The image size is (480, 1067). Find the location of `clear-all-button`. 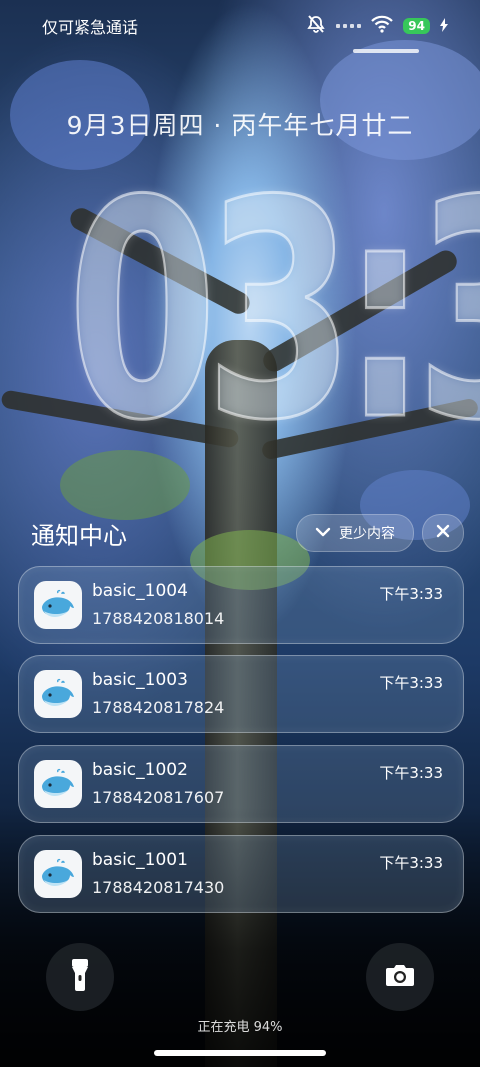

clear-all-button is located at coordinates (443, 533).